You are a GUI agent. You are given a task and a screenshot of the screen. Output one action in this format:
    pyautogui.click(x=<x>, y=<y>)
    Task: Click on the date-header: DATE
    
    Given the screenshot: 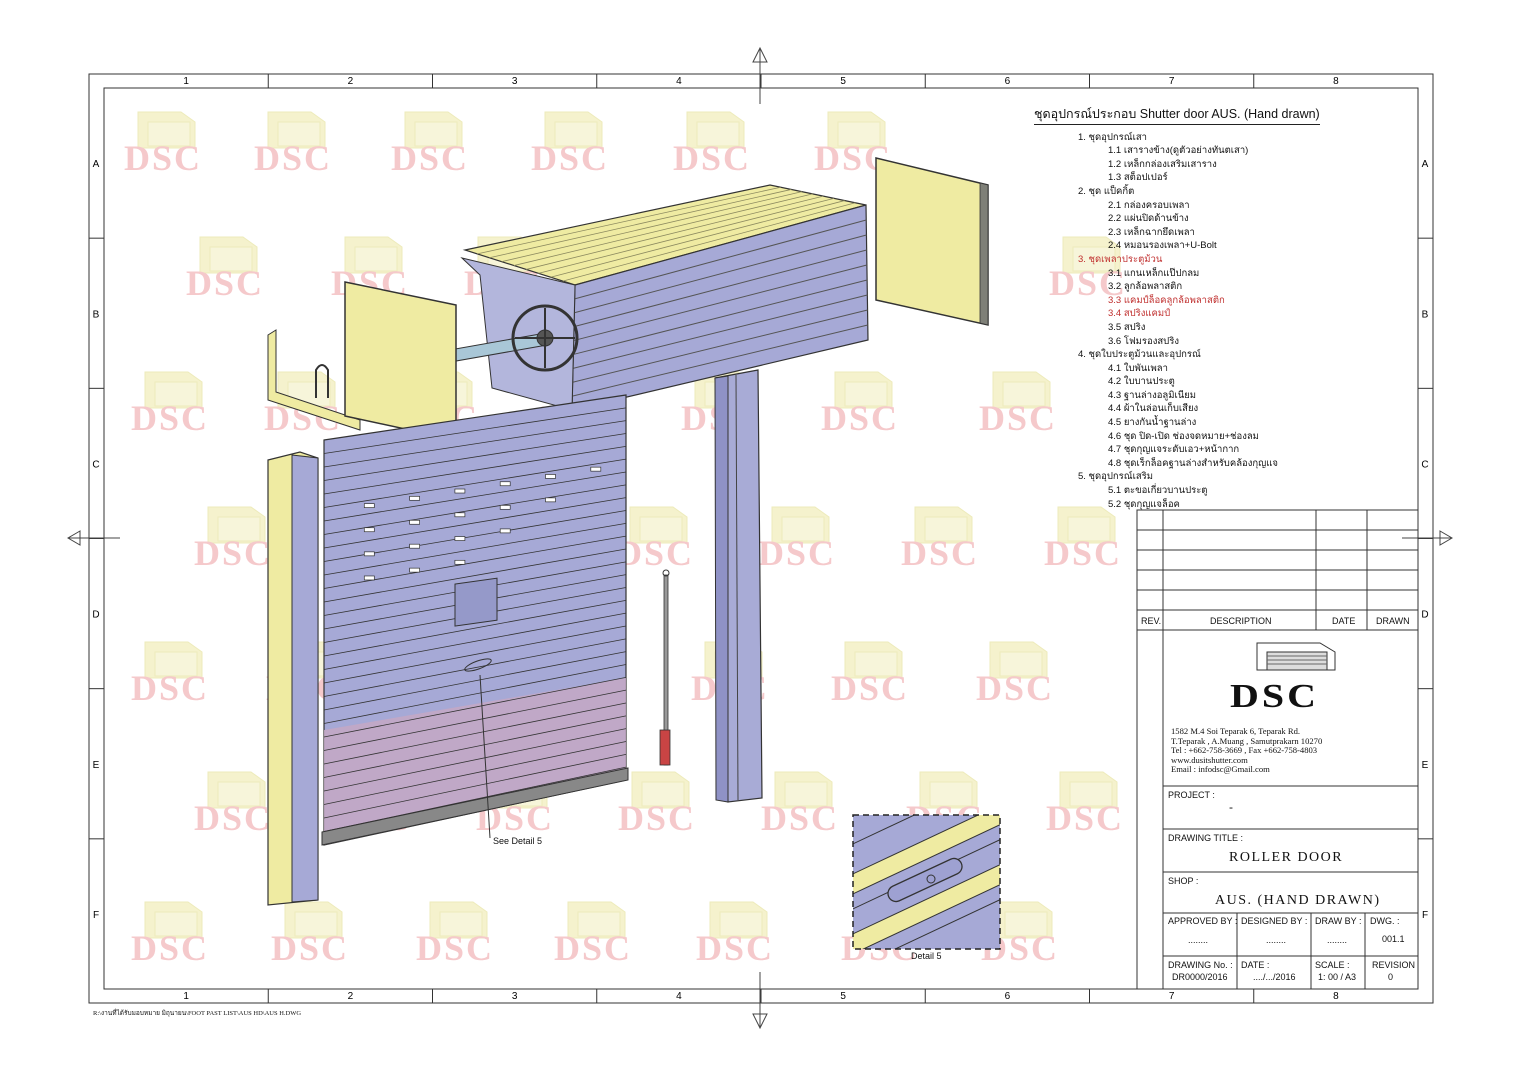 What is the action you would take?
    pyautogui.click(x=1344, y=621)
    